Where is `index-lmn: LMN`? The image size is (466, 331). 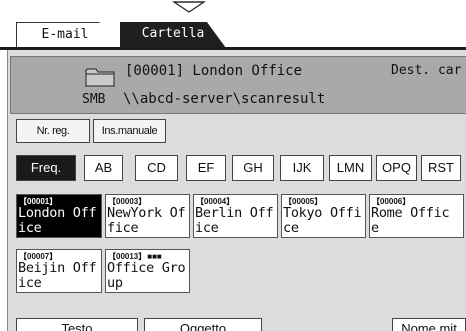 index-lmn: LMN is located at coordinates (350, 168).